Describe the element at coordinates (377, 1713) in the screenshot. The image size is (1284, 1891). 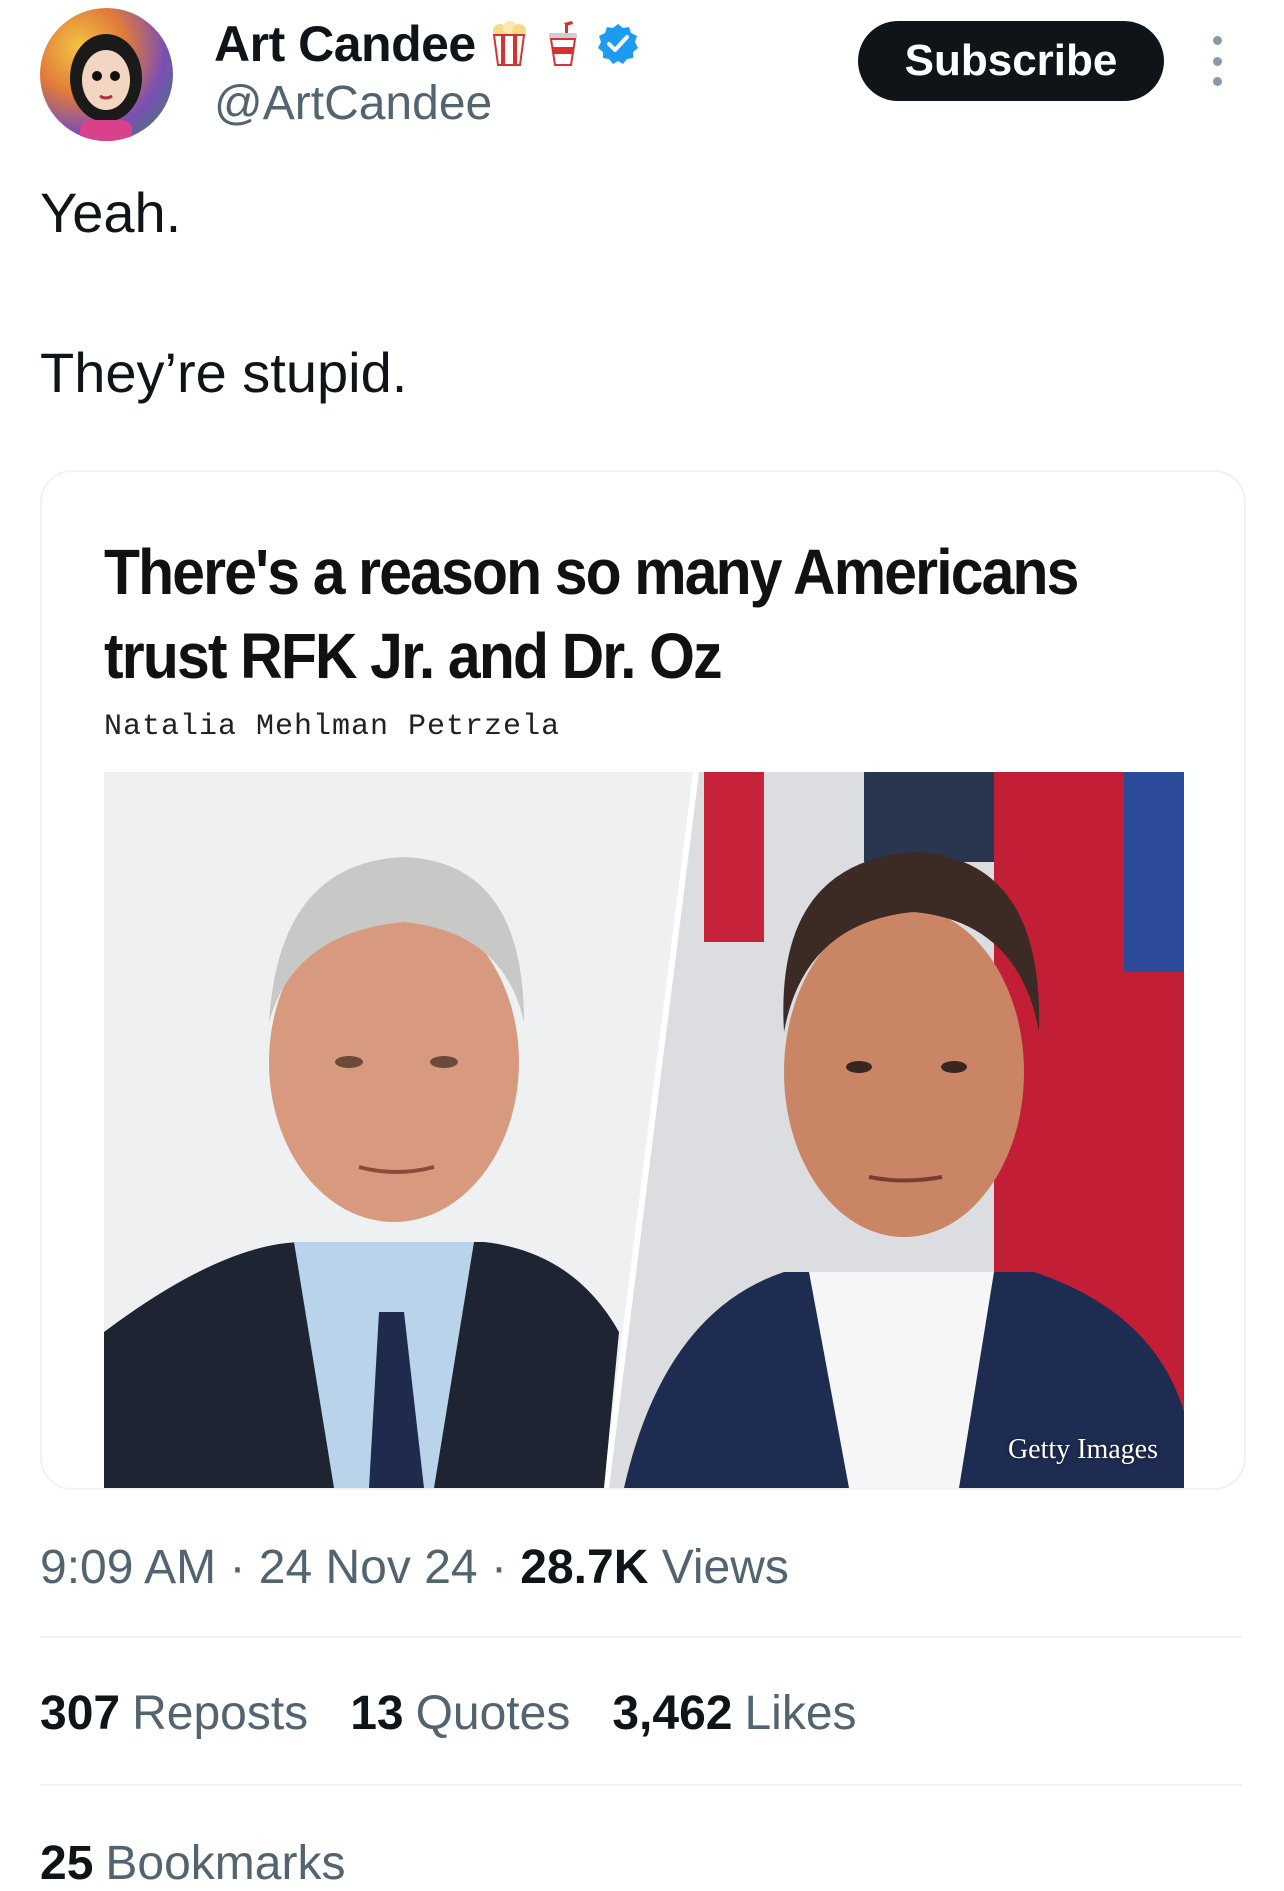
I see `quotes-count: 13` at that location.